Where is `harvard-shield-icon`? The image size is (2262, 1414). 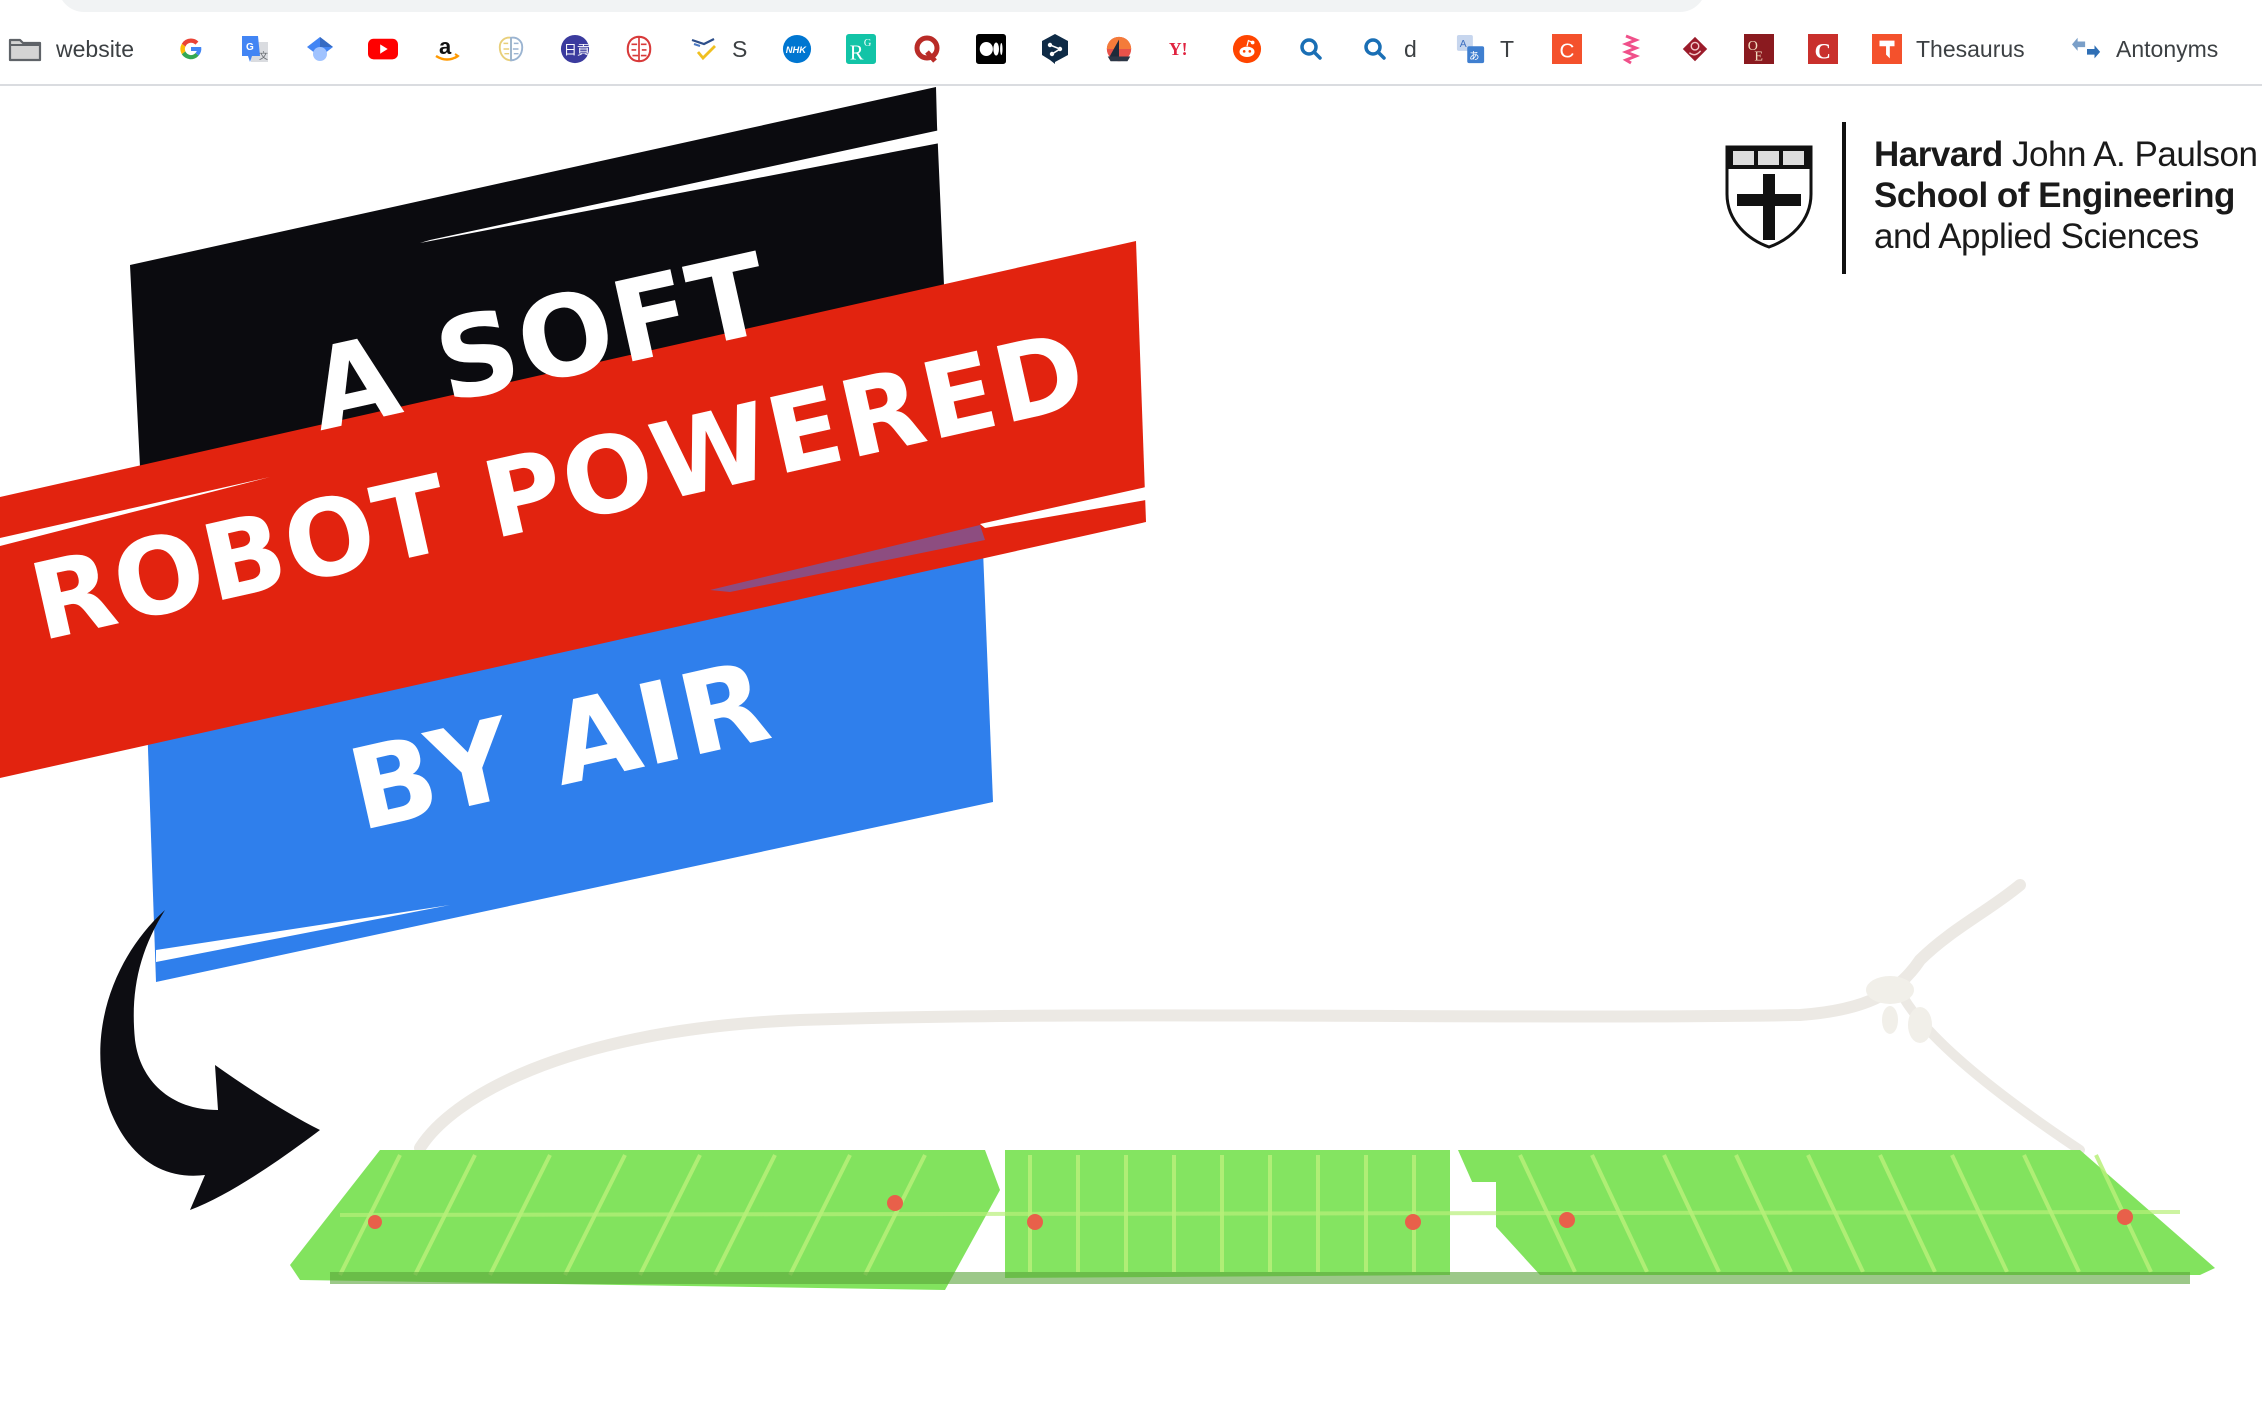
harvard-shield-icon is located at coordinates (1769, 197).